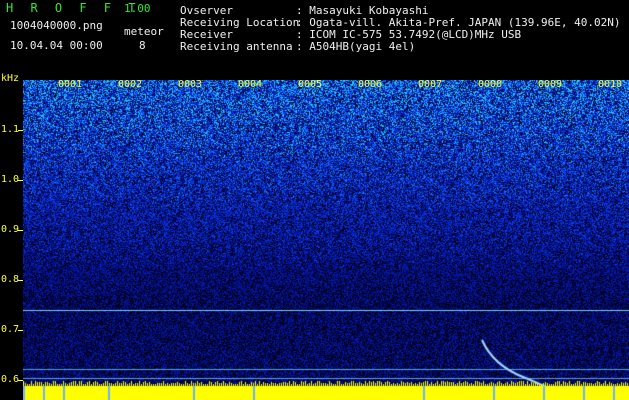  Describe the element at coordinates (236, 46) in the screenshot. I see `info-label-antenna: Receiving antenna` at that location.